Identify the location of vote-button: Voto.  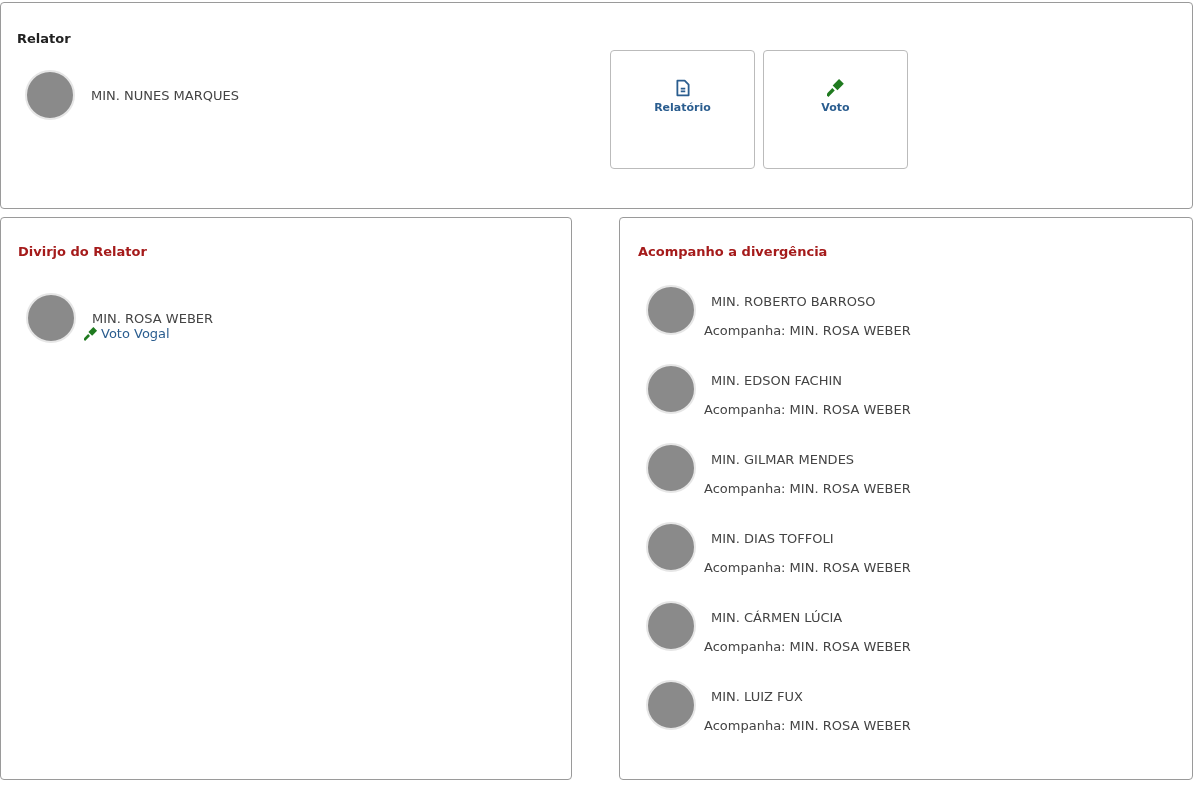
(835, 109).